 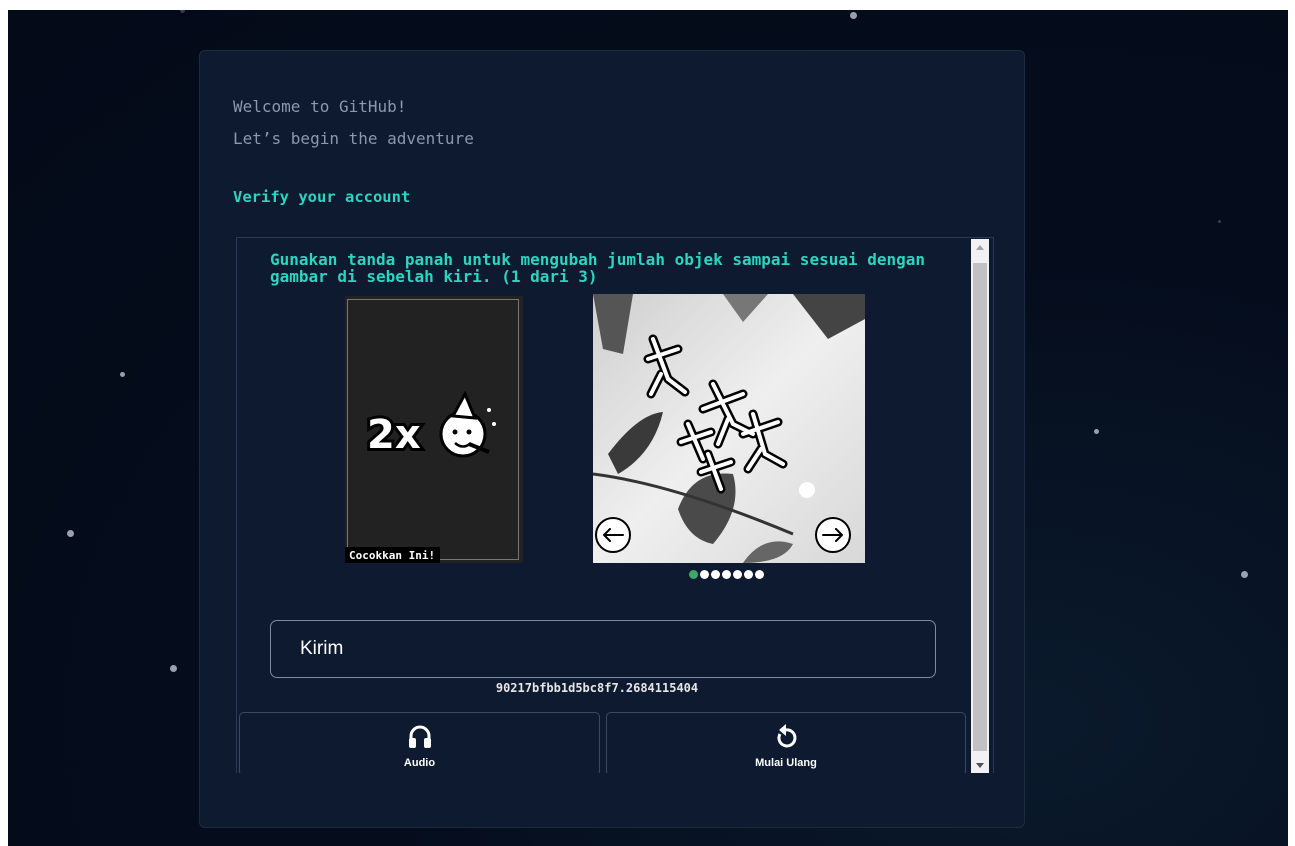 I want to click on left-arrow-icon, so click(x=613, y=535).